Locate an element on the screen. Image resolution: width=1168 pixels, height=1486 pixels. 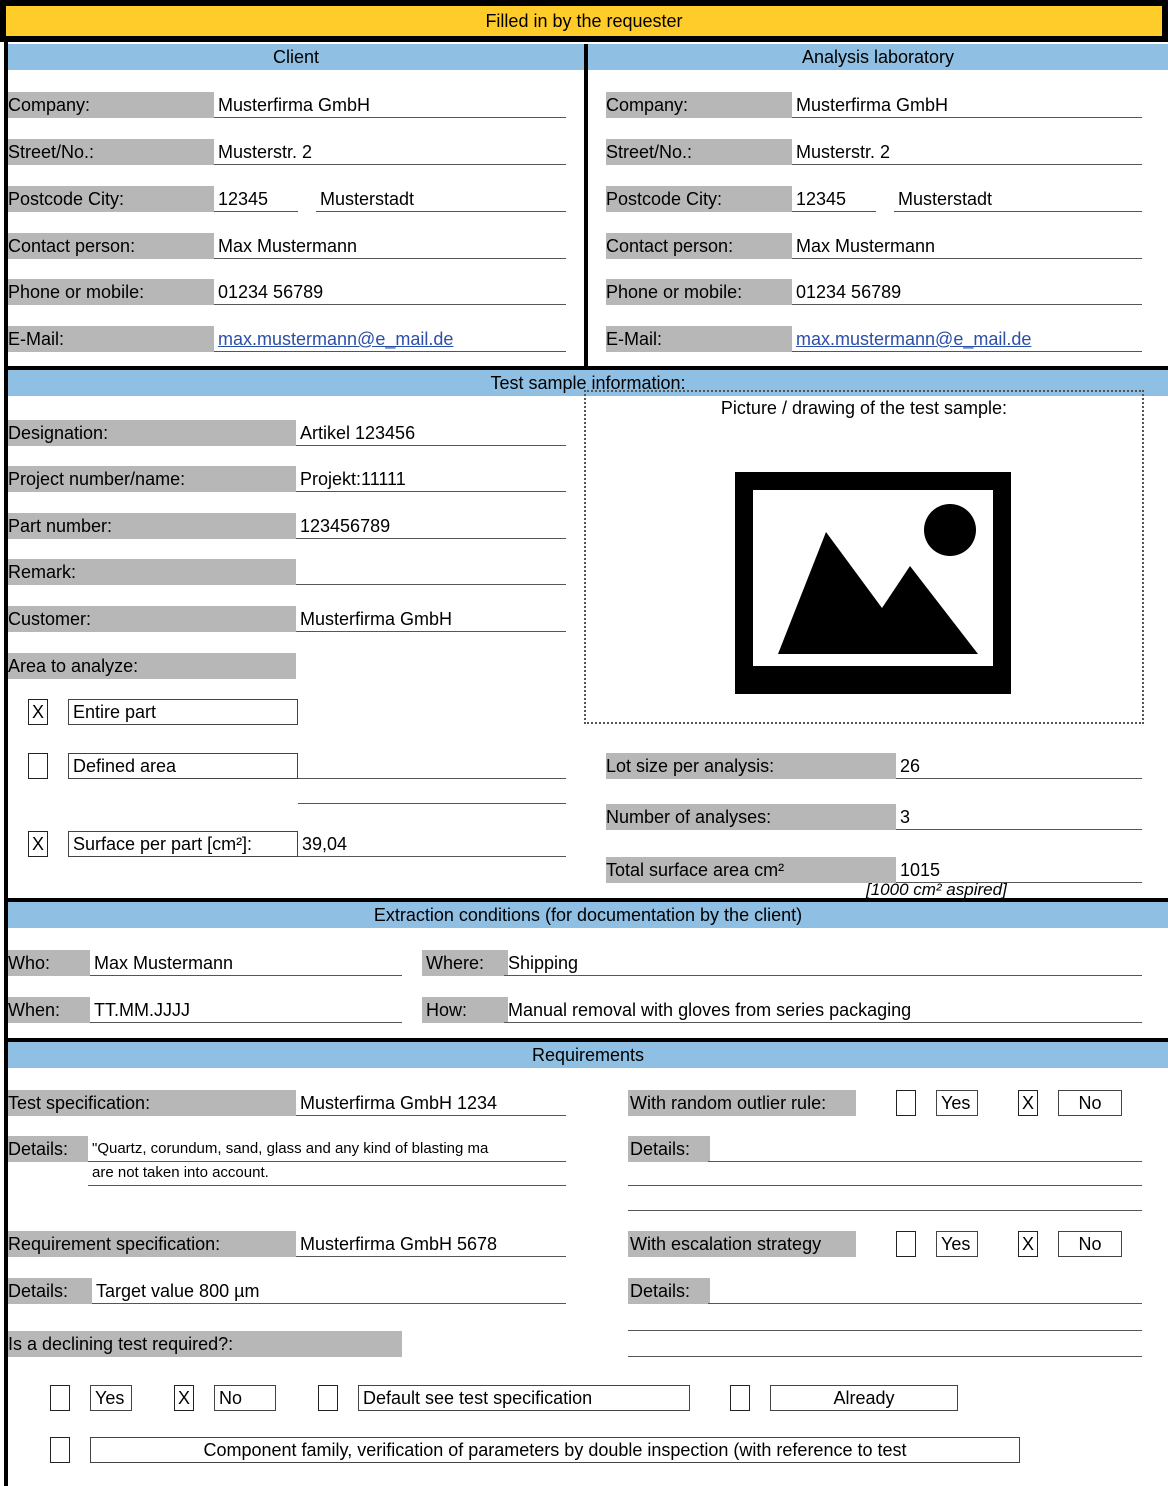
designation-field: Artikel 123456 is located at coordinates (431, 433).